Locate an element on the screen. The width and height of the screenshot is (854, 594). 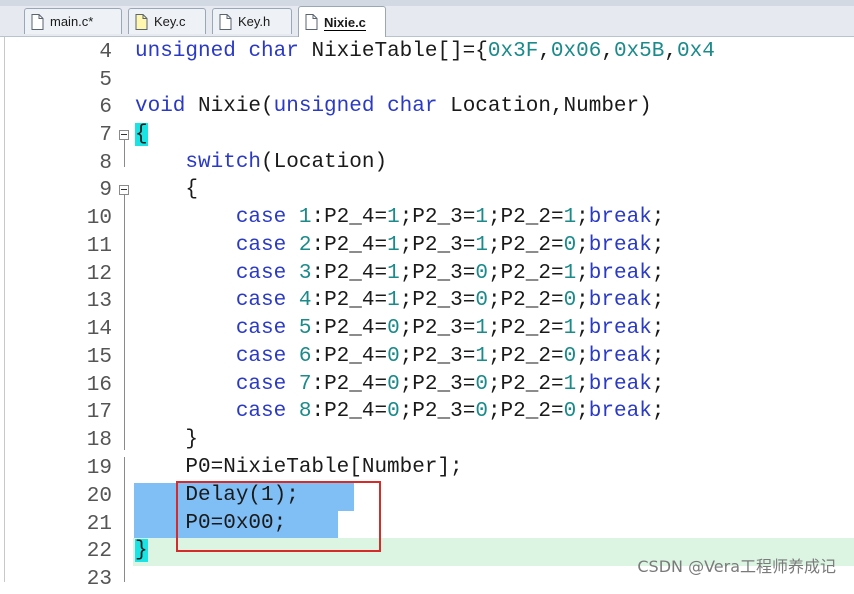
tab-nixie-c: Nixie.c is located at coordinates (342, 21).